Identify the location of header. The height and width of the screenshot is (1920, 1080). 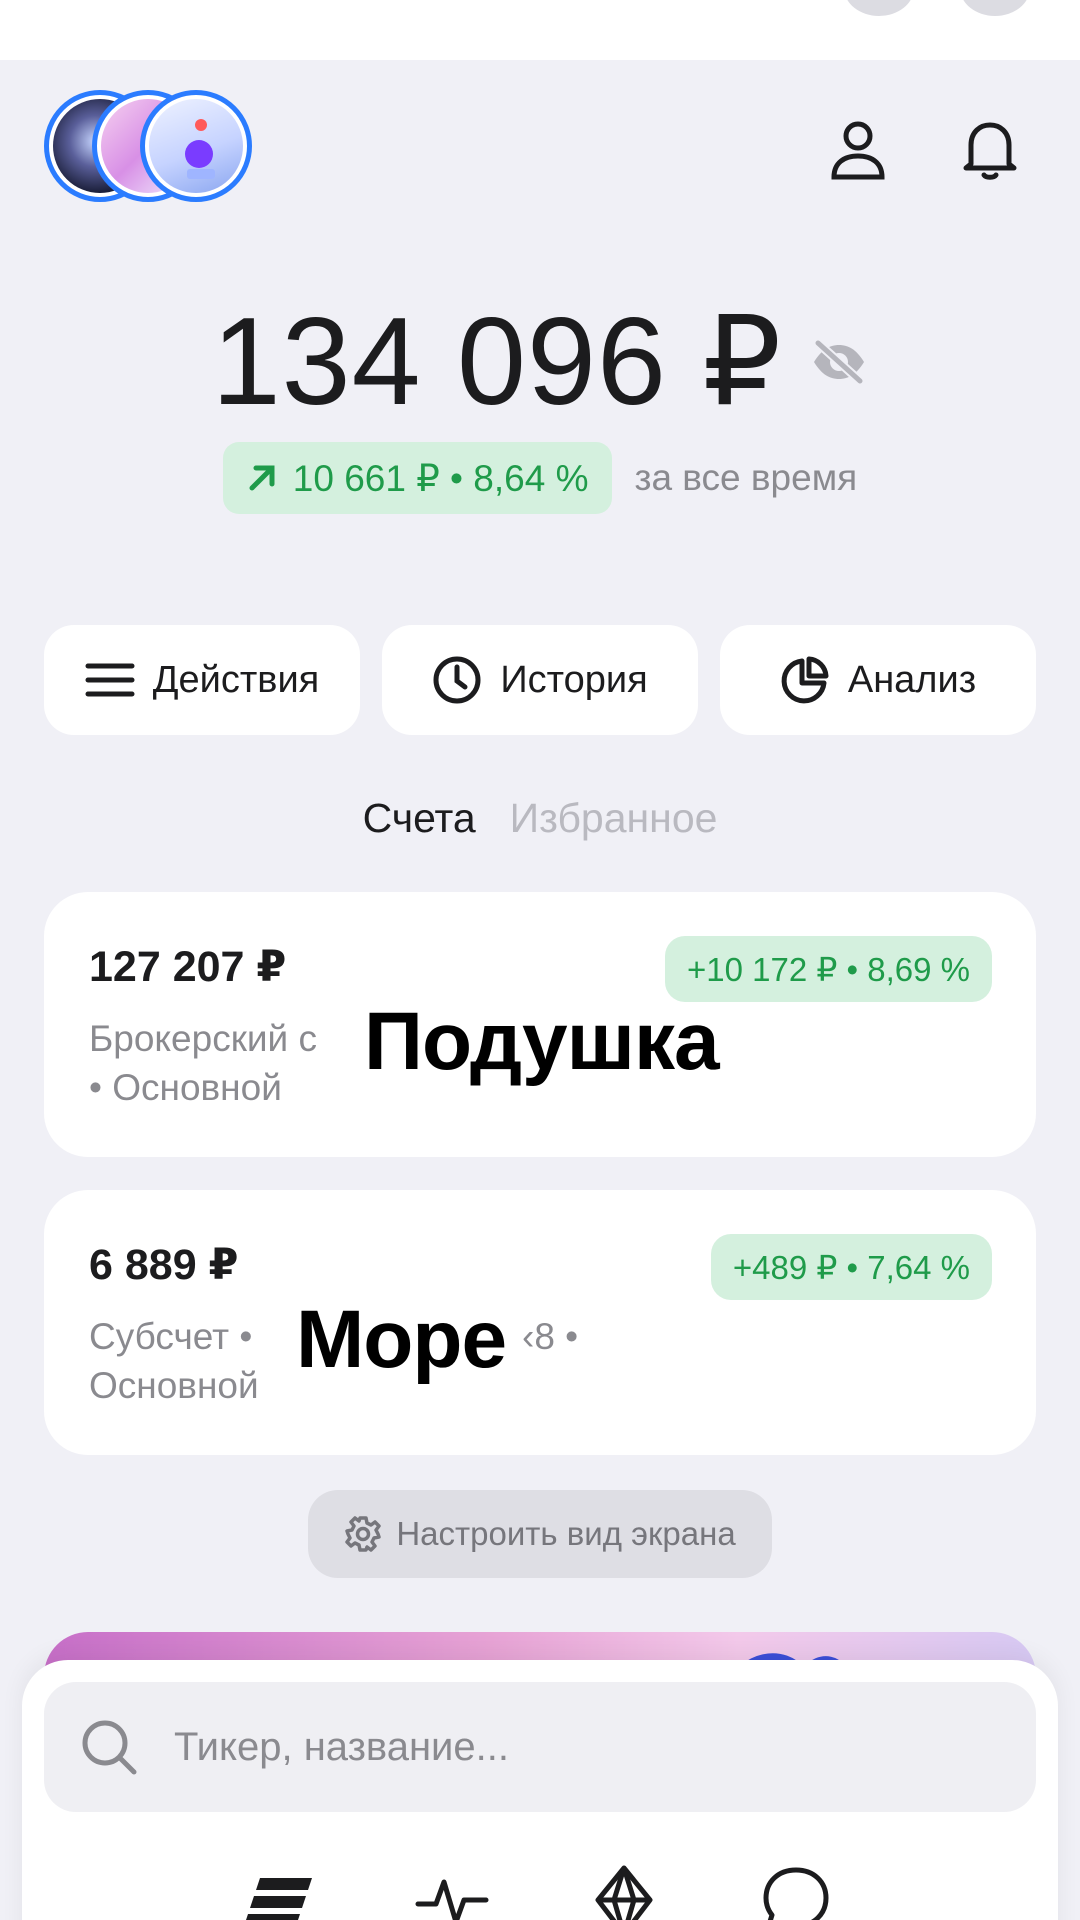
(540, 150).